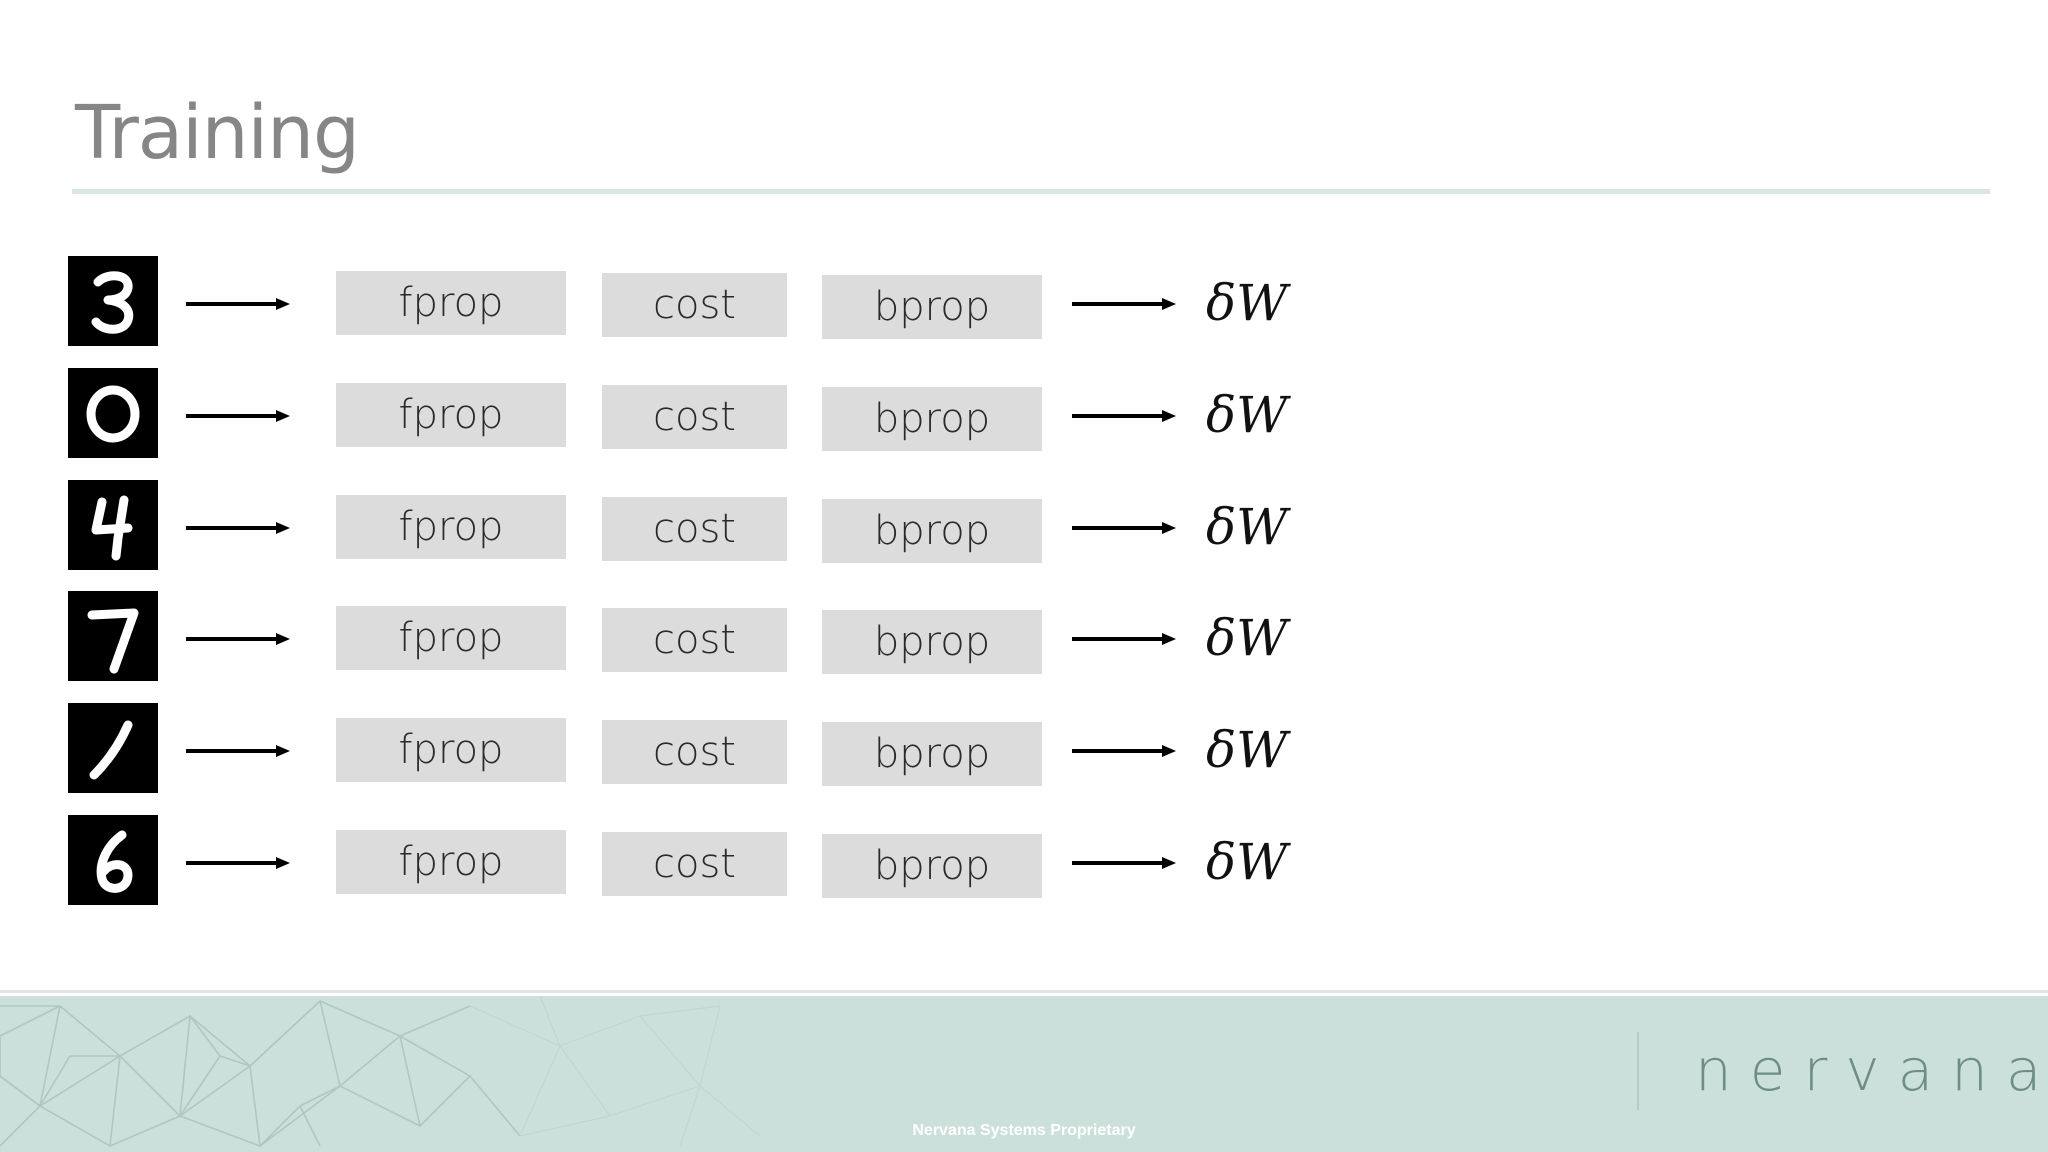 The height and width of the screenshot is (1152, 2048). Describe the element at coordinates (1024, 1074) in the screenshot. I see `footer-band: nervana Nervana Systems Proprietary` at that location.